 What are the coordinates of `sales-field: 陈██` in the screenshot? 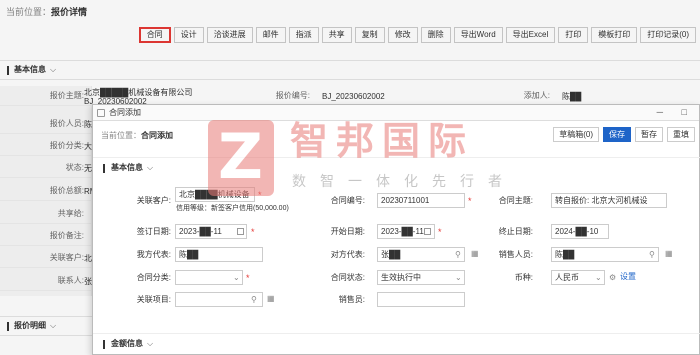 It's located at (605, 254).